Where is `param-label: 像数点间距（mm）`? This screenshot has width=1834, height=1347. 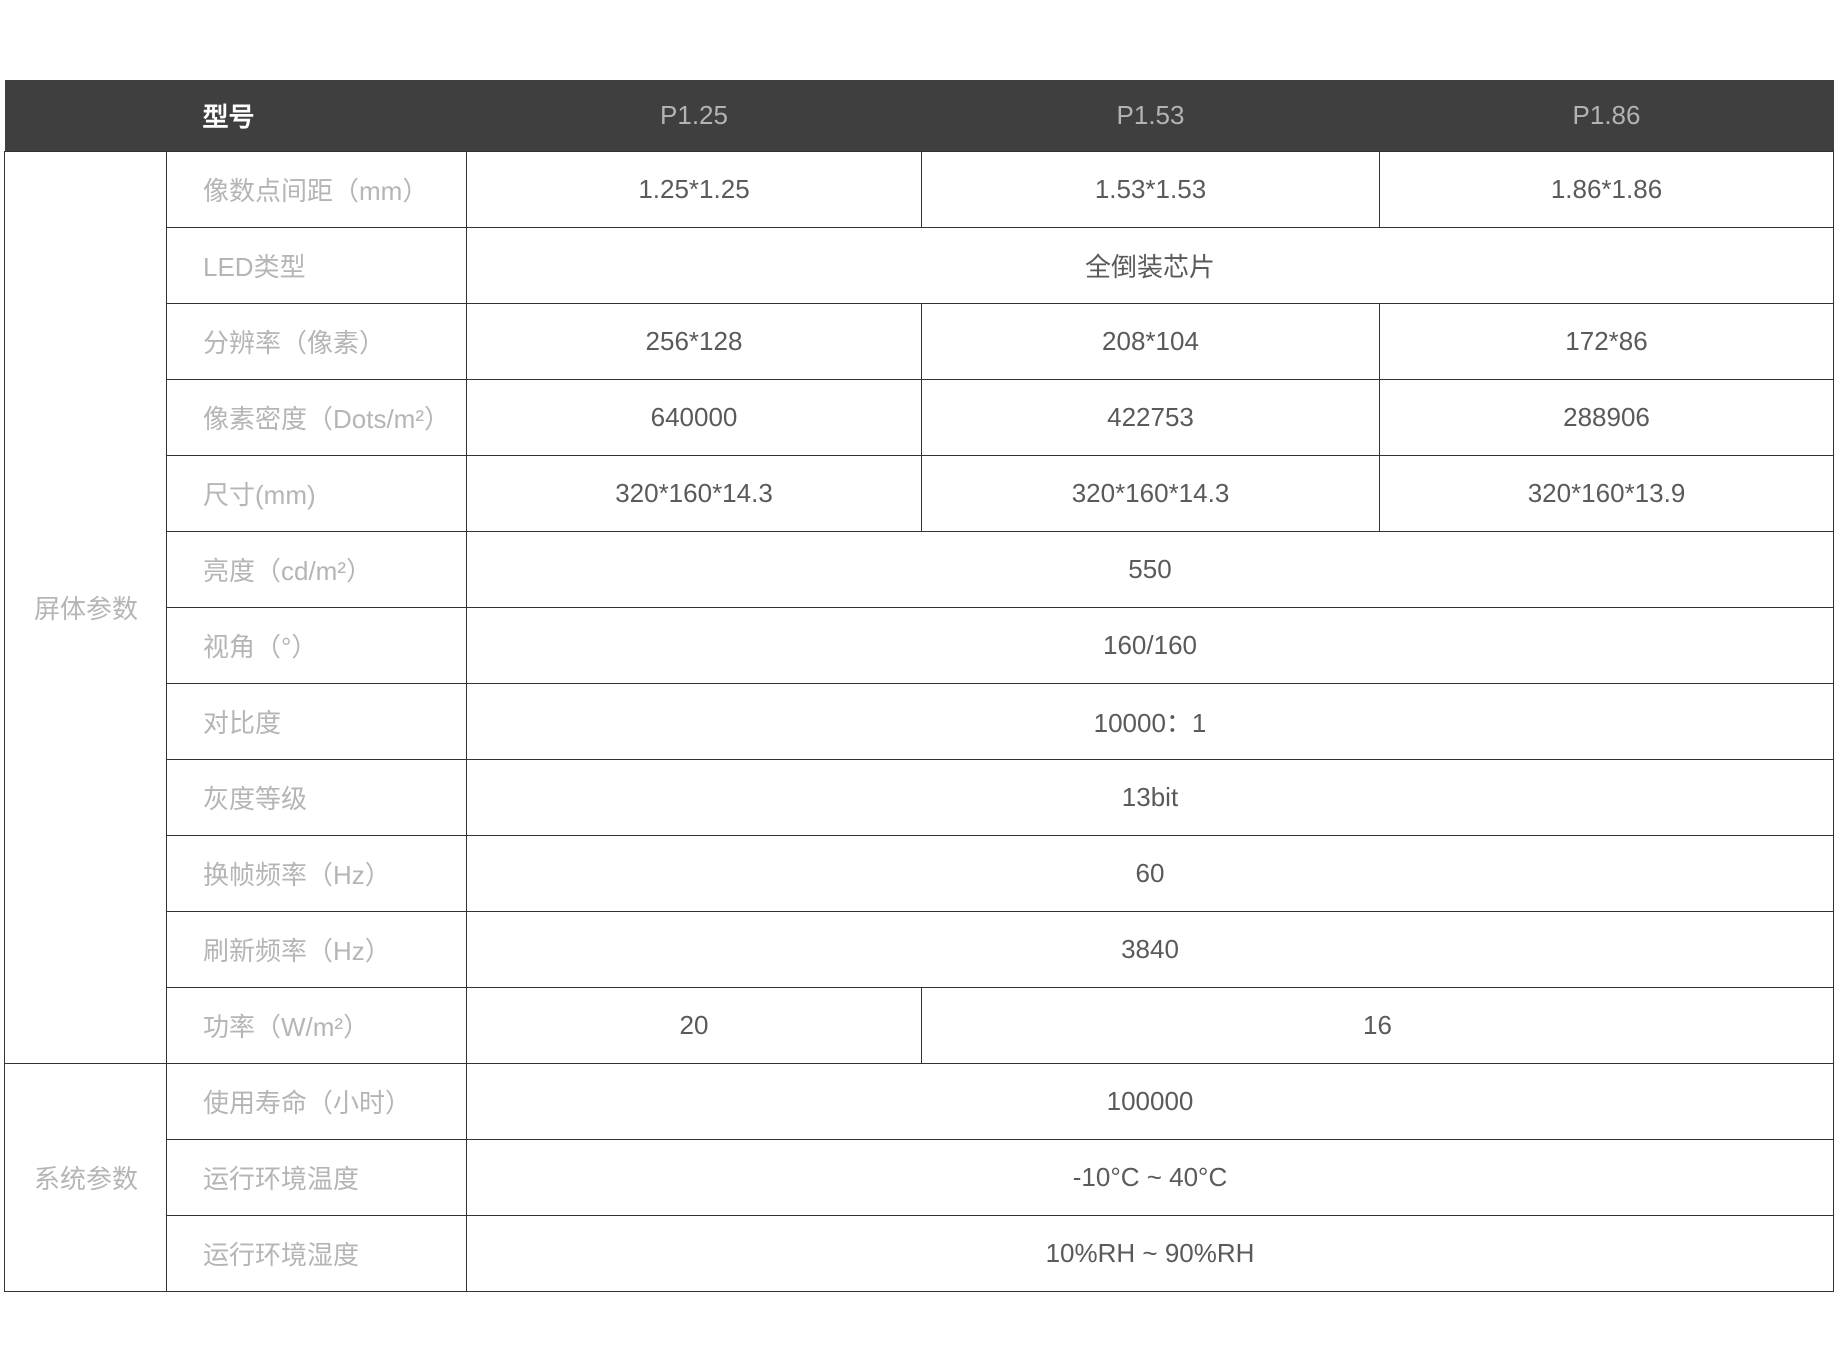 param-label: 像数点间距（mm） is located at coordinates (316, 189).